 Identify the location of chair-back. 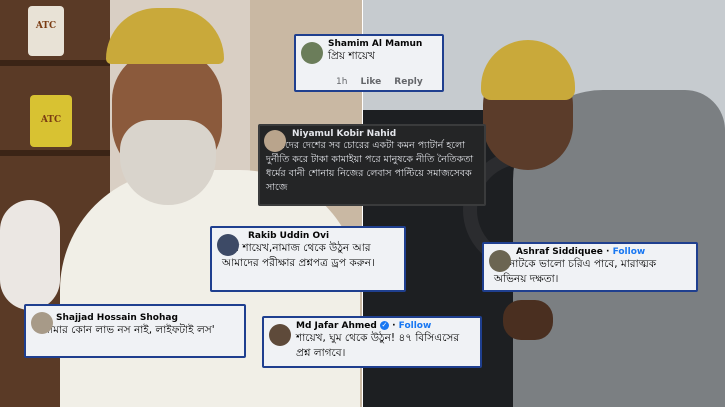
(30, 255).